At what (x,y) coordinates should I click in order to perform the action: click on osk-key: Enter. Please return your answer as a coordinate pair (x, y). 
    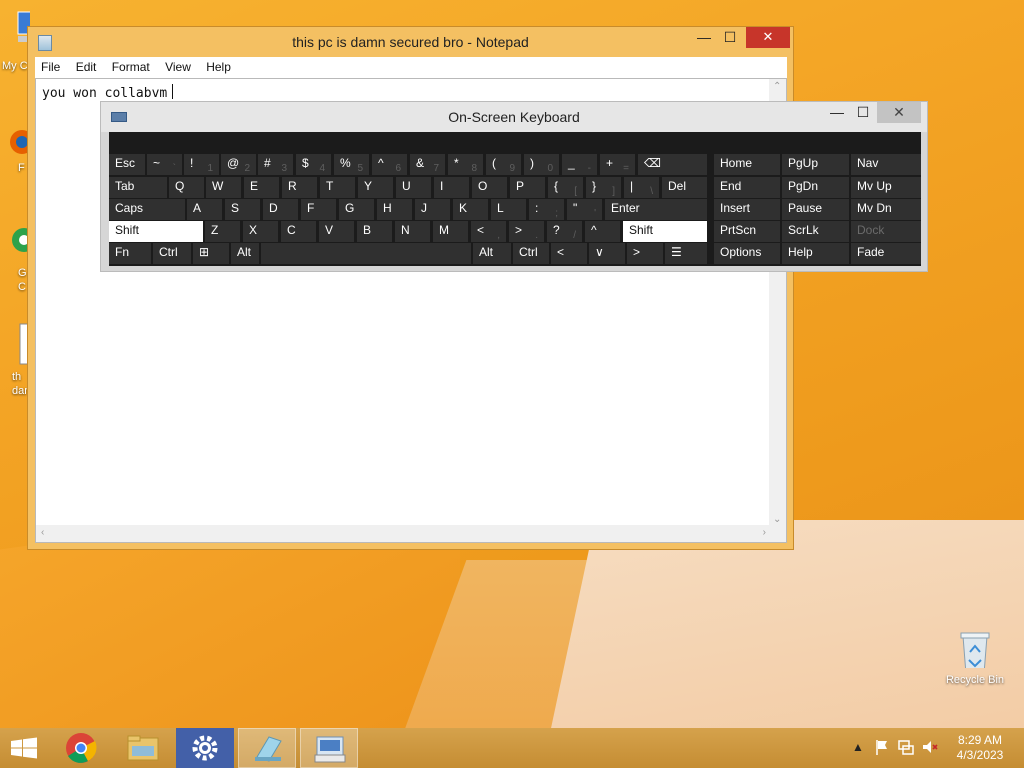
    Looking at the image, I should click on (656, 209).